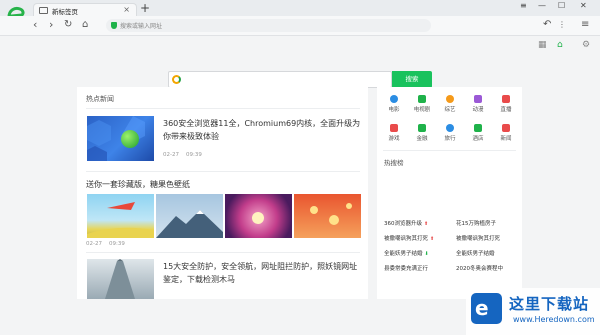  Describe the element at coordinates (422, 135) in the screenshot. I see `category-finance: 金融` at that location.